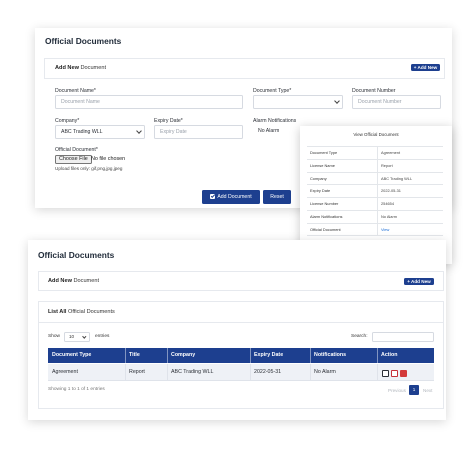 The height and width of the screenshot is (455, 474). Describe the element at coordinates (325, 372) in the screenshot. I see `cell-notifications: No Alarm` at that location.